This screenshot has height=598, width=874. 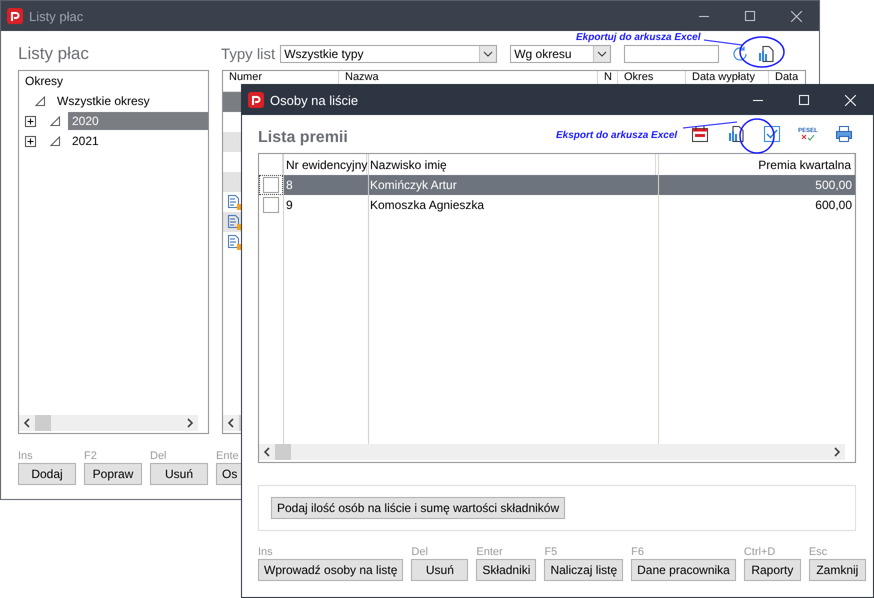 I want to click on type-select: Wszystkie typy, so click(x=389, y=54).